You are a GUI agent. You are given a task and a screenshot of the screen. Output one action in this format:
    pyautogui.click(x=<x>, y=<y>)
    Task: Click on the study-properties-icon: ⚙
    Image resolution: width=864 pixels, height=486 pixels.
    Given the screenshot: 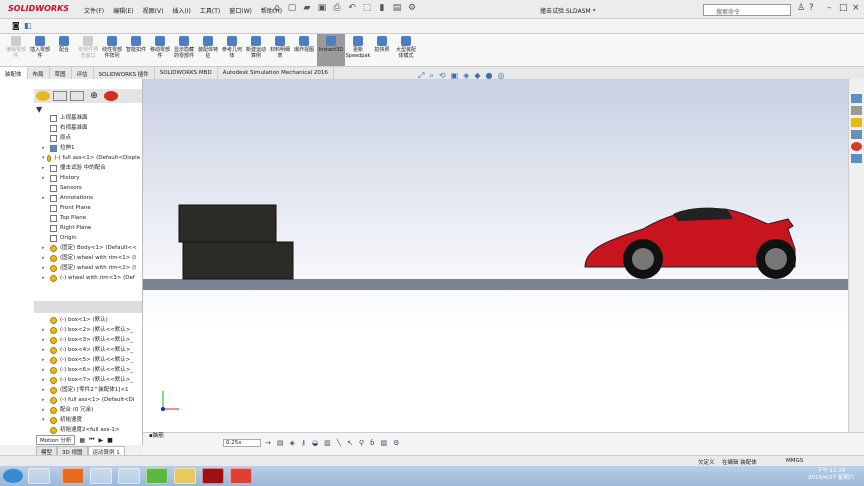 What is the action you would take?
    pyautogui.click(x=396, y=443)
    